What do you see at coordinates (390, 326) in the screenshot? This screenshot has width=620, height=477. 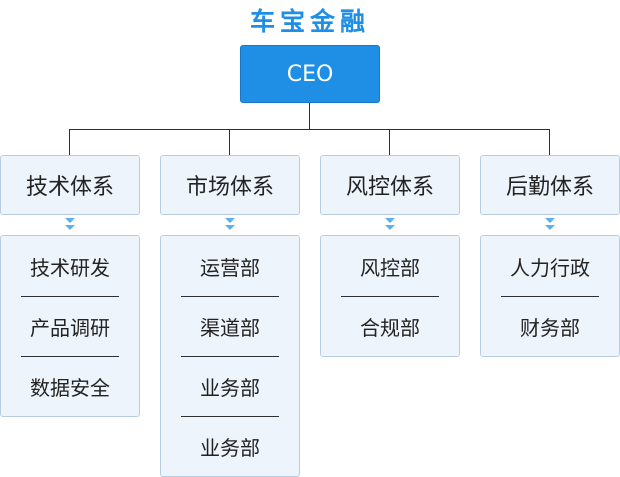 I see `unit-item: 合规部` at bounding box center [390, 326].